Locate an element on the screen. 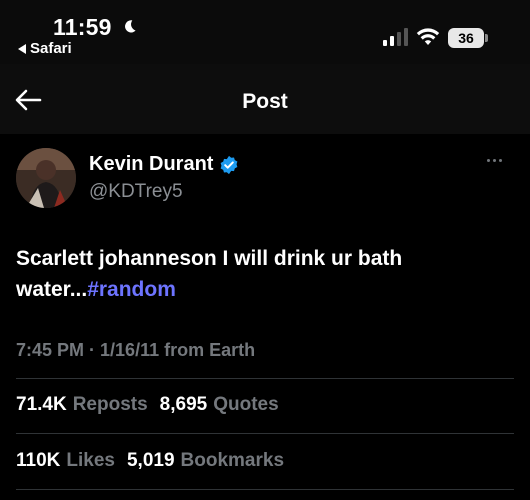 Image resolution: width=530 pixels, height=500 pixels. quotes-label: Quotes is located at coordinates (246, 404).